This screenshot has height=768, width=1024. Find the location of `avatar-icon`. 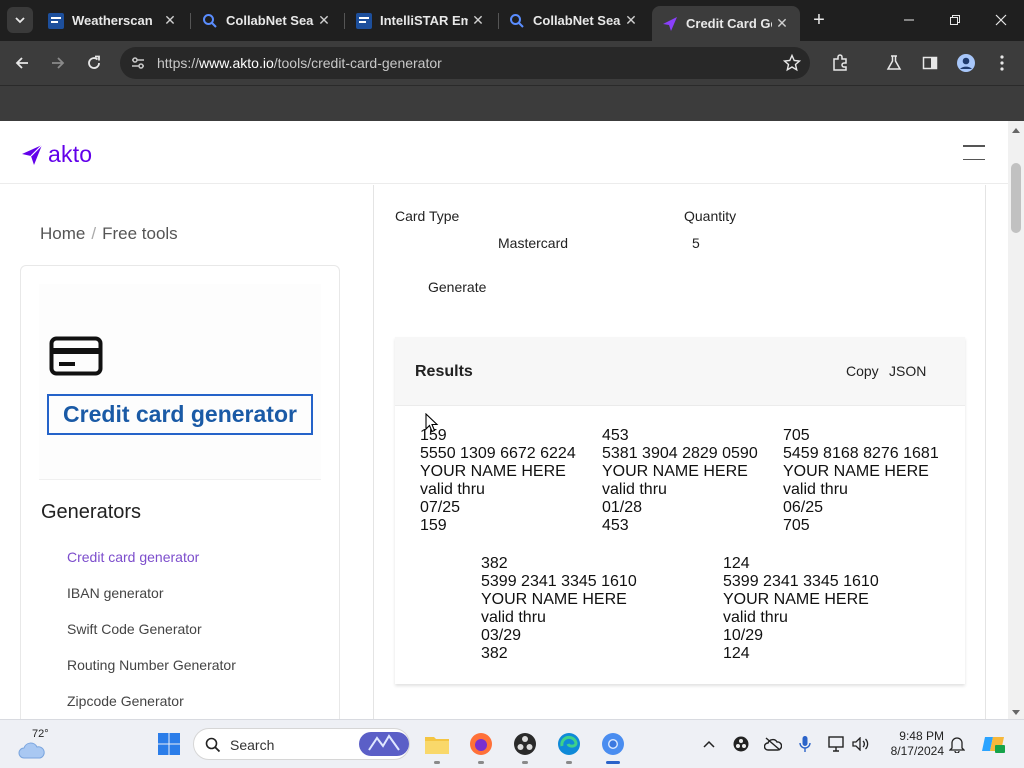

avatar-icon is located at coordinates (966, 63).